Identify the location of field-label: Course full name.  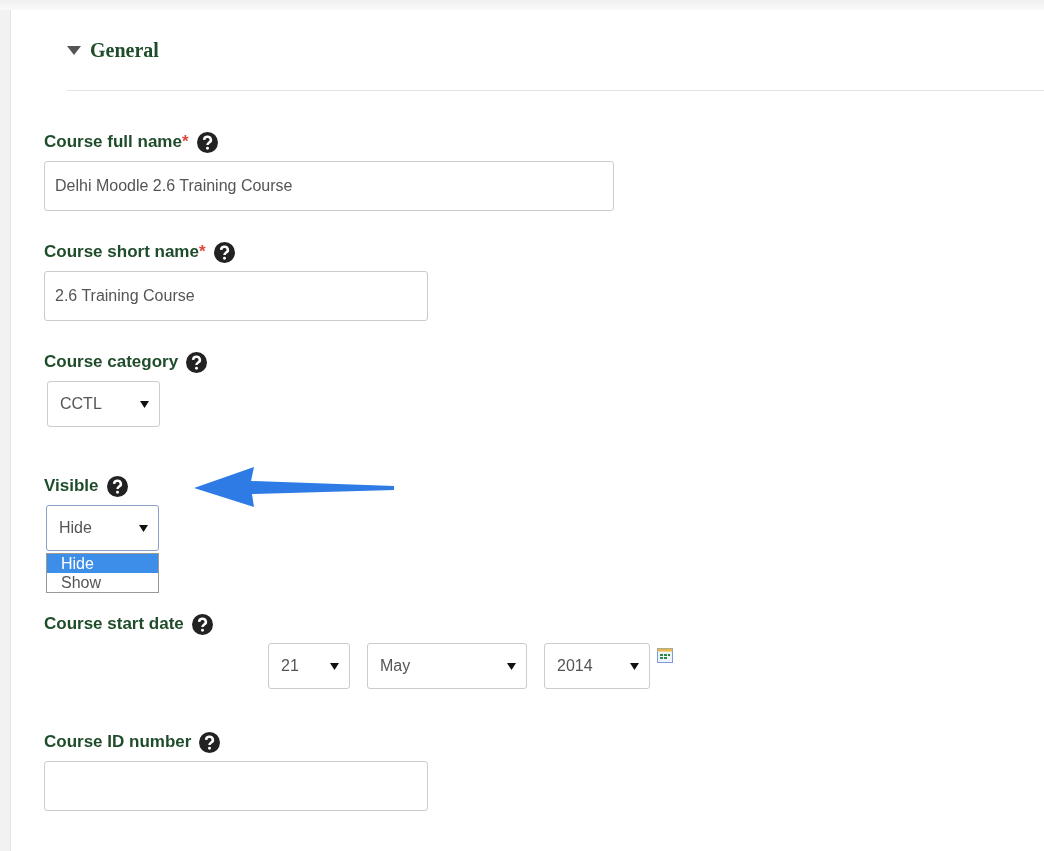
(113, 142).